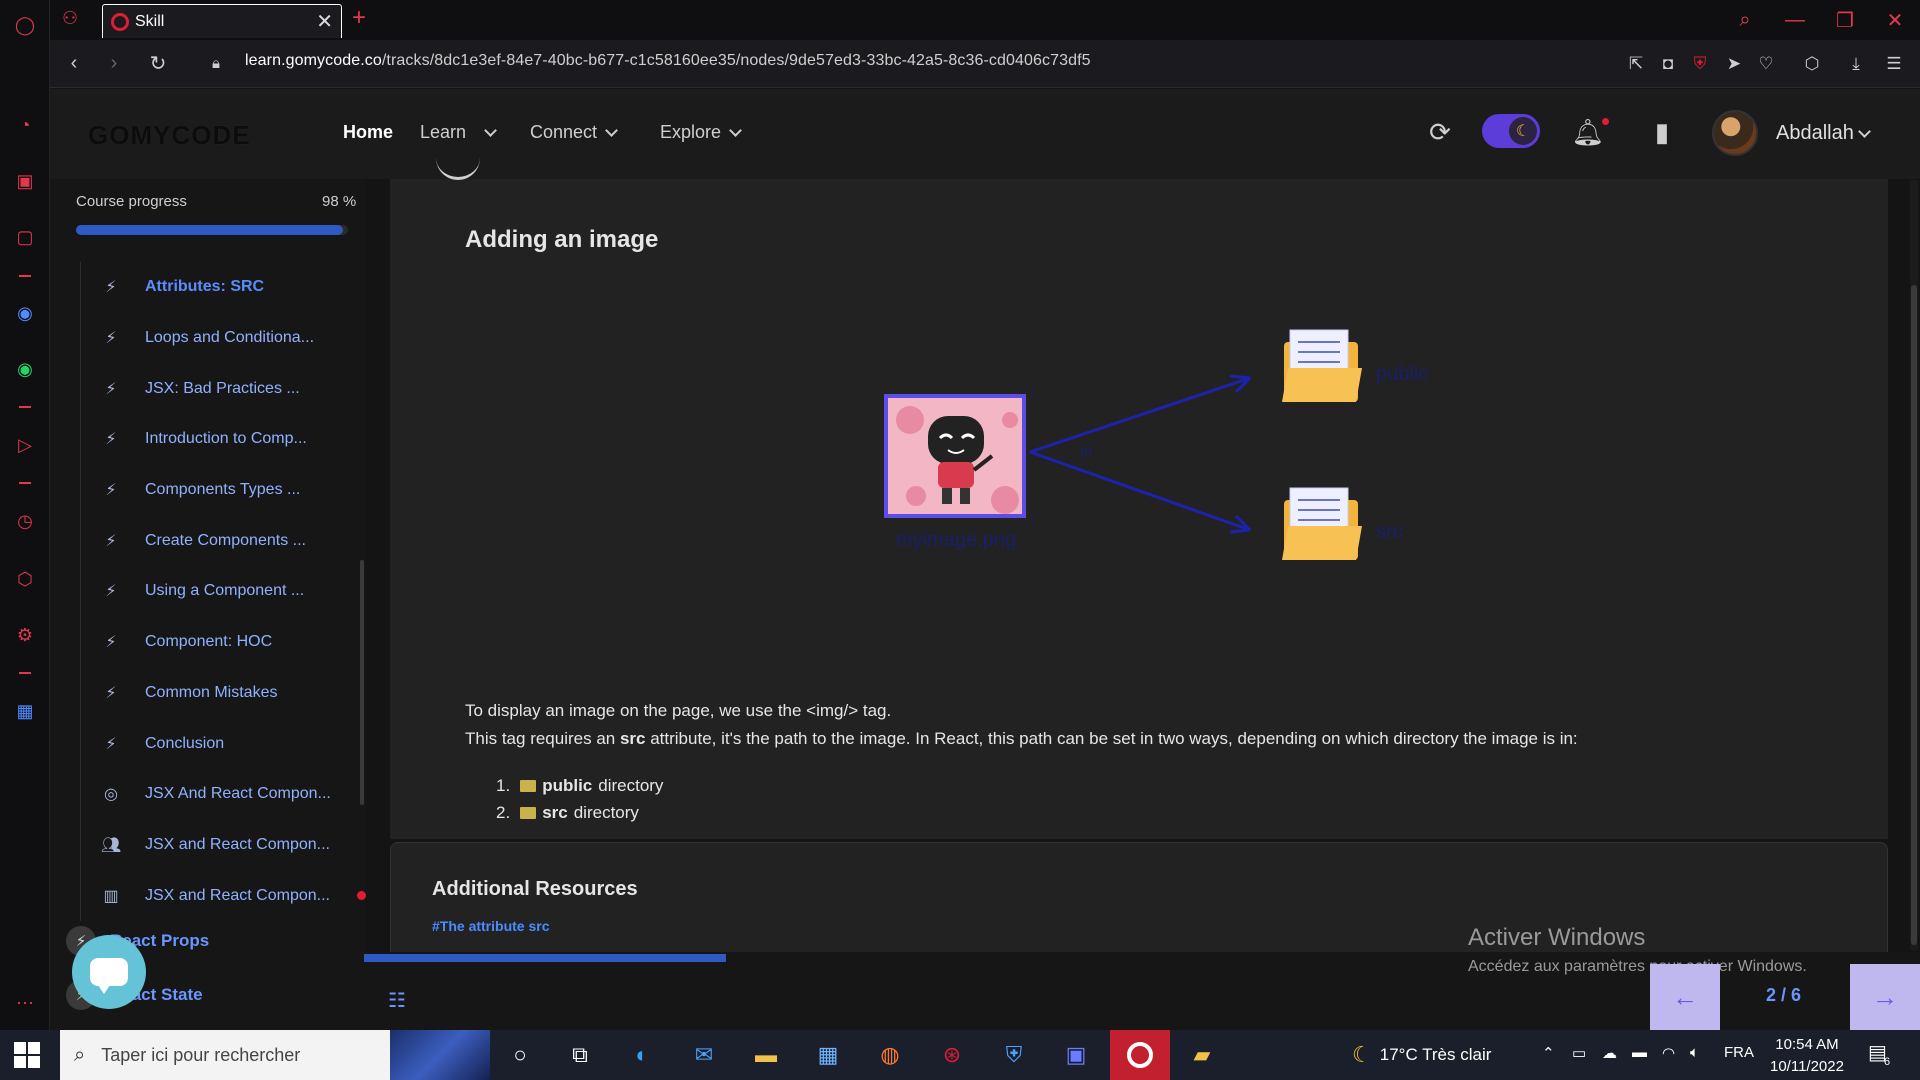 The height and width of the screenshot is (1080, 1920). I want to click on send-icon: ➤, so click(1734, 64).